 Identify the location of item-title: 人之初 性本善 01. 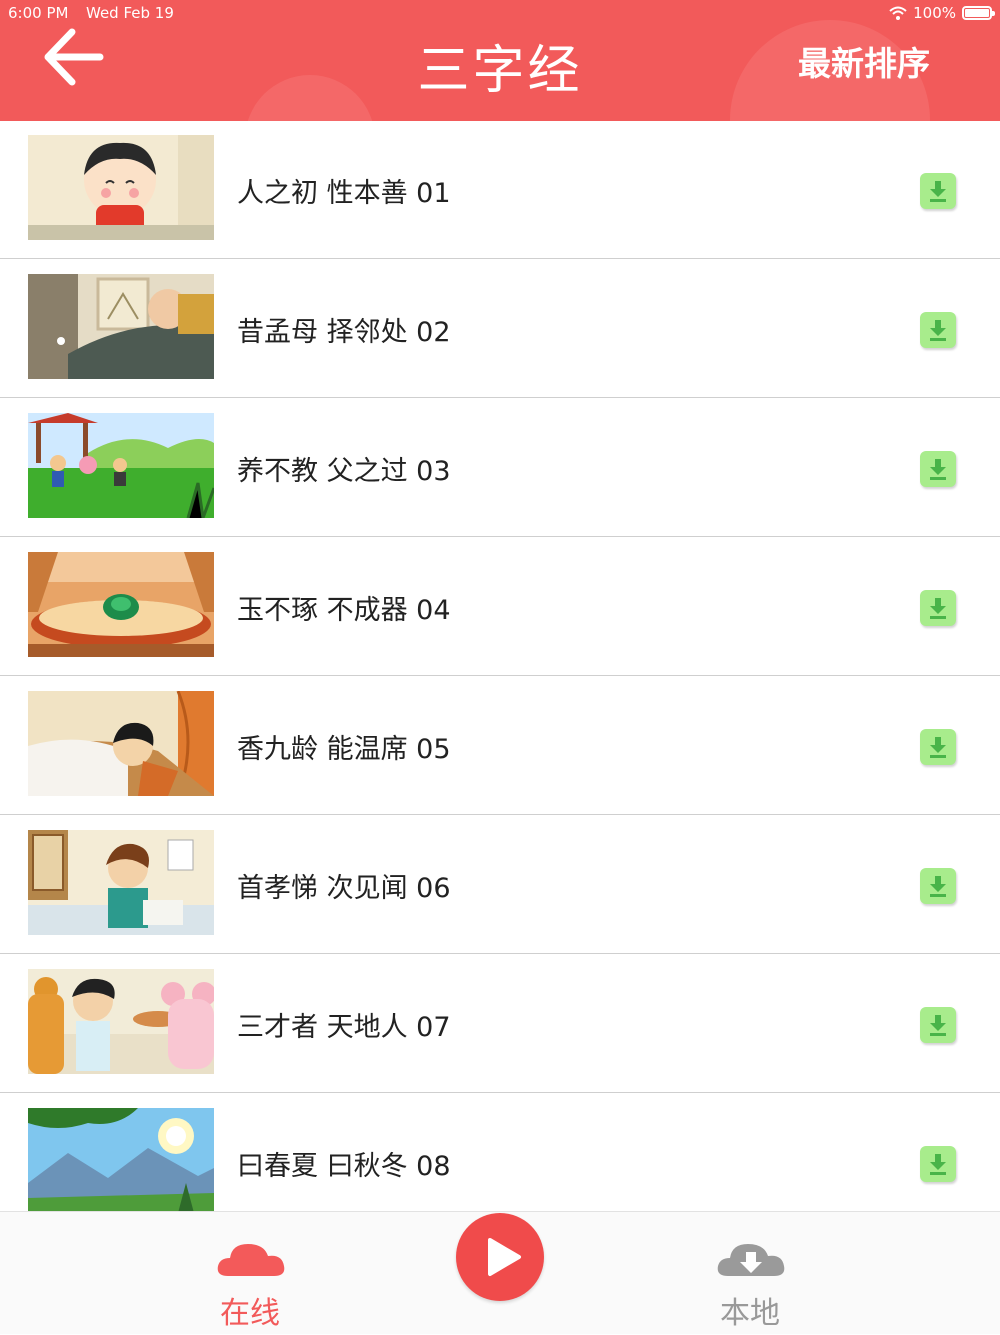
(344, 190).